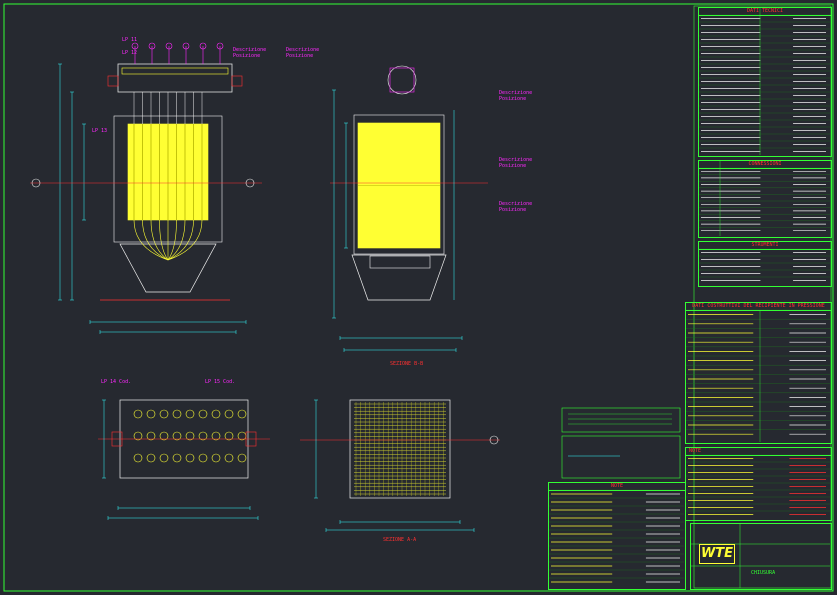  I want to click on tag-label: LP 11, so click(130, 40).